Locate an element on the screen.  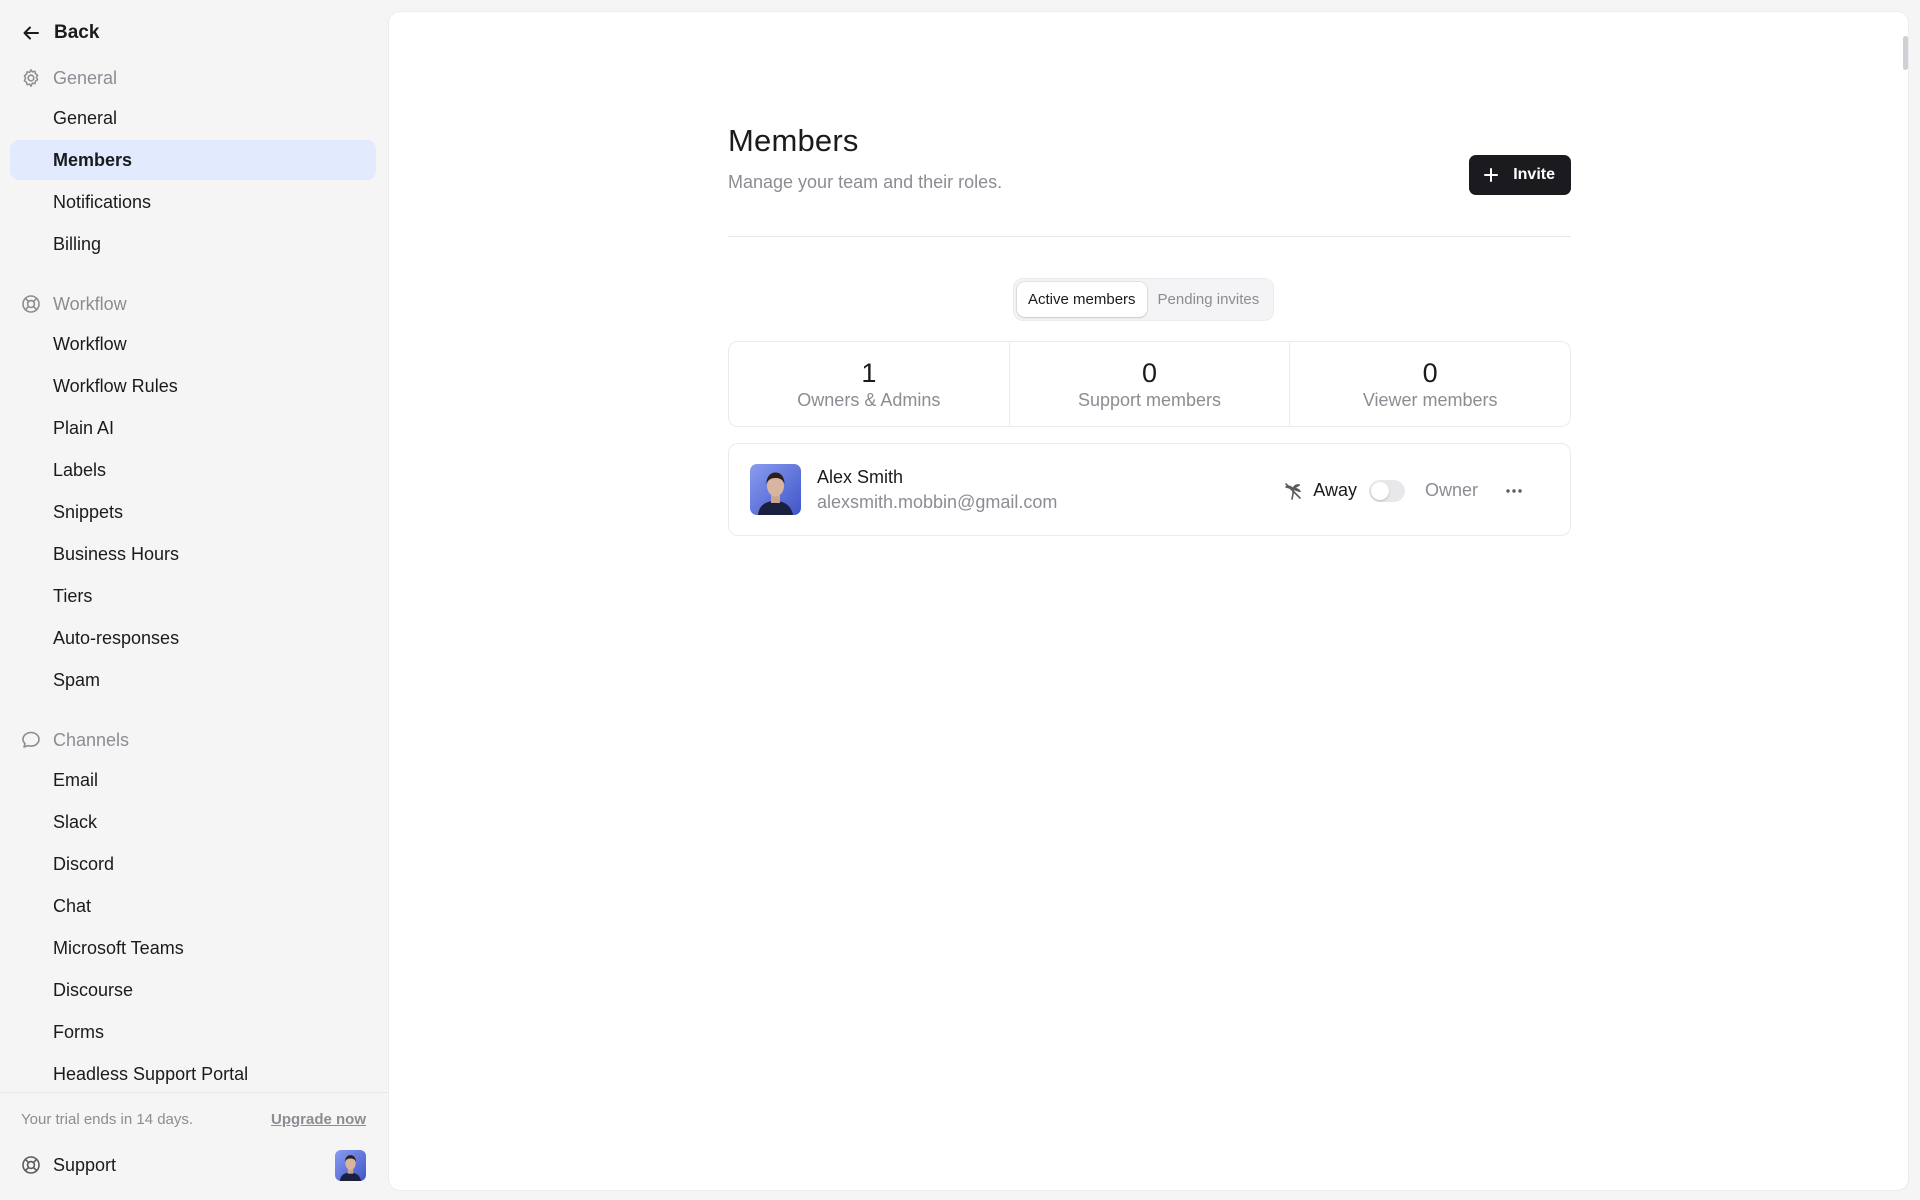
member-avatar is located at coordinates (775, 489).